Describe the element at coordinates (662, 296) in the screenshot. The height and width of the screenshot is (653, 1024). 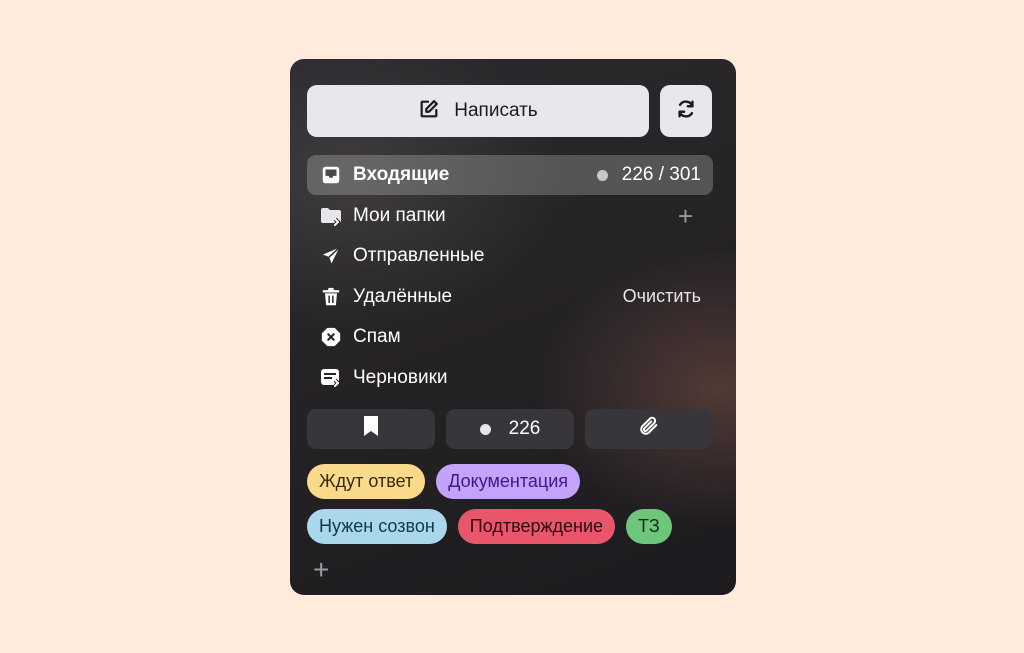
I see `clear-trash-button: Очистить` at that location.